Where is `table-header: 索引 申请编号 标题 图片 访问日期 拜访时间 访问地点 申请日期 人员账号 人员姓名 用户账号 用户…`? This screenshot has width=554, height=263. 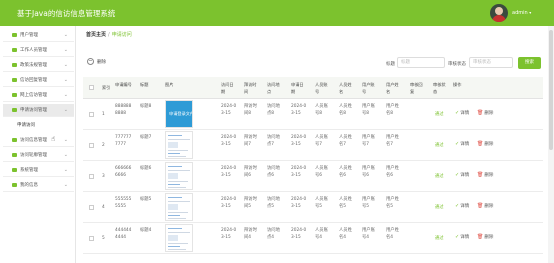 table-header: 索引 申请编号 标题 图片 访问日期 拜访时间 访问地点 申请日期 人员账号 人员姓名 用户账号 用户… is located at coordinates (313, 88).